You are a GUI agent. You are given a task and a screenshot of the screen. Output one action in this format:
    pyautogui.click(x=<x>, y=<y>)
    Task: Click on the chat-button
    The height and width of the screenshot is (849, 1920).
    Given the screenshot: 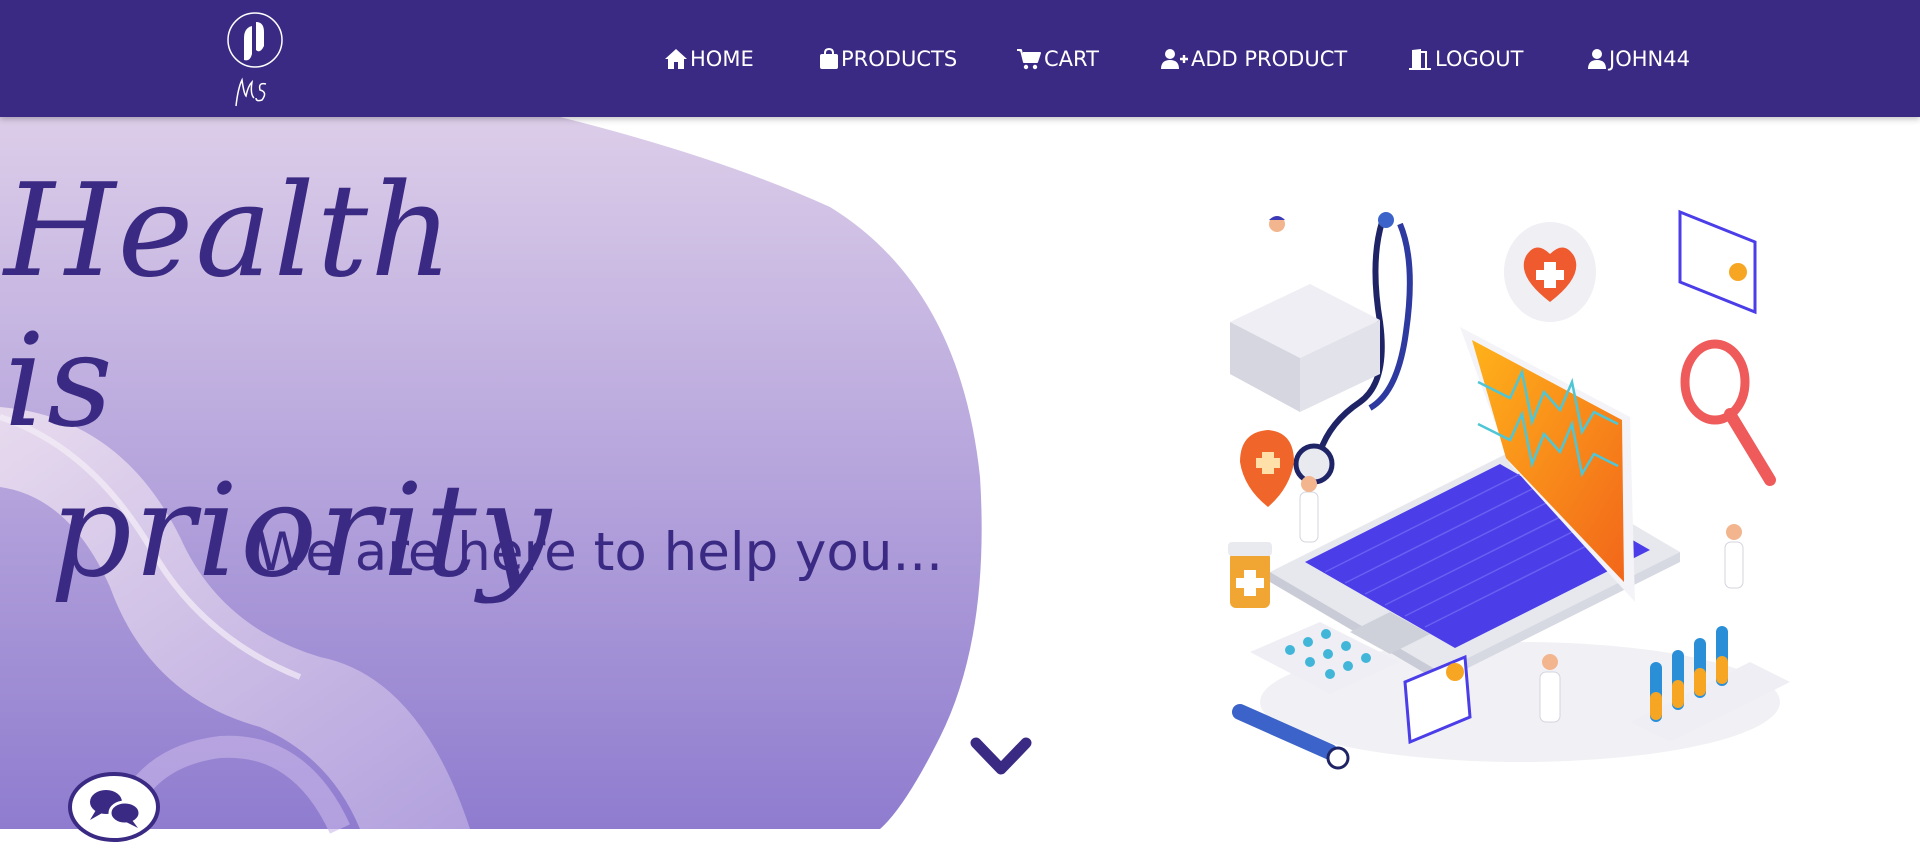 What is the action you would take?
    pyautogui.click(x=114, y=807)
    